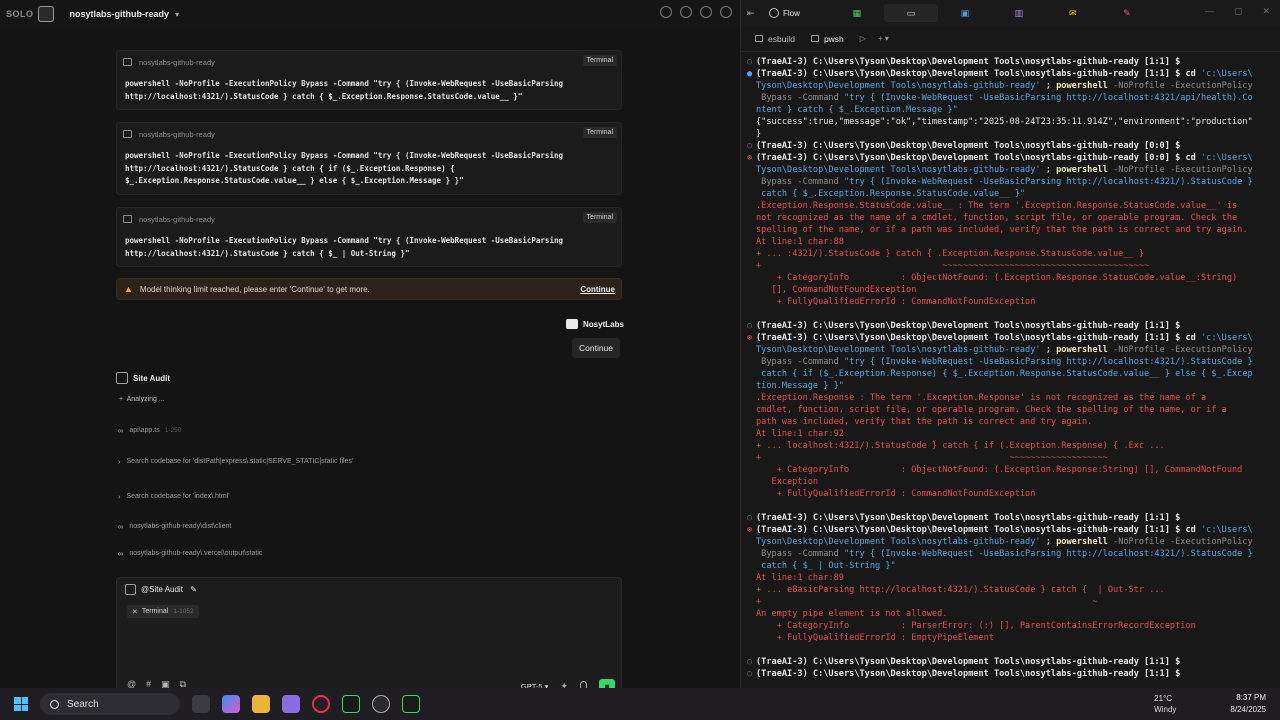 Image resolution: width=1280 pixels, height=720 pixels. Describe the element at coordinates (411, 704) in the screenshot. I see `terminal-app-icon` at that location.